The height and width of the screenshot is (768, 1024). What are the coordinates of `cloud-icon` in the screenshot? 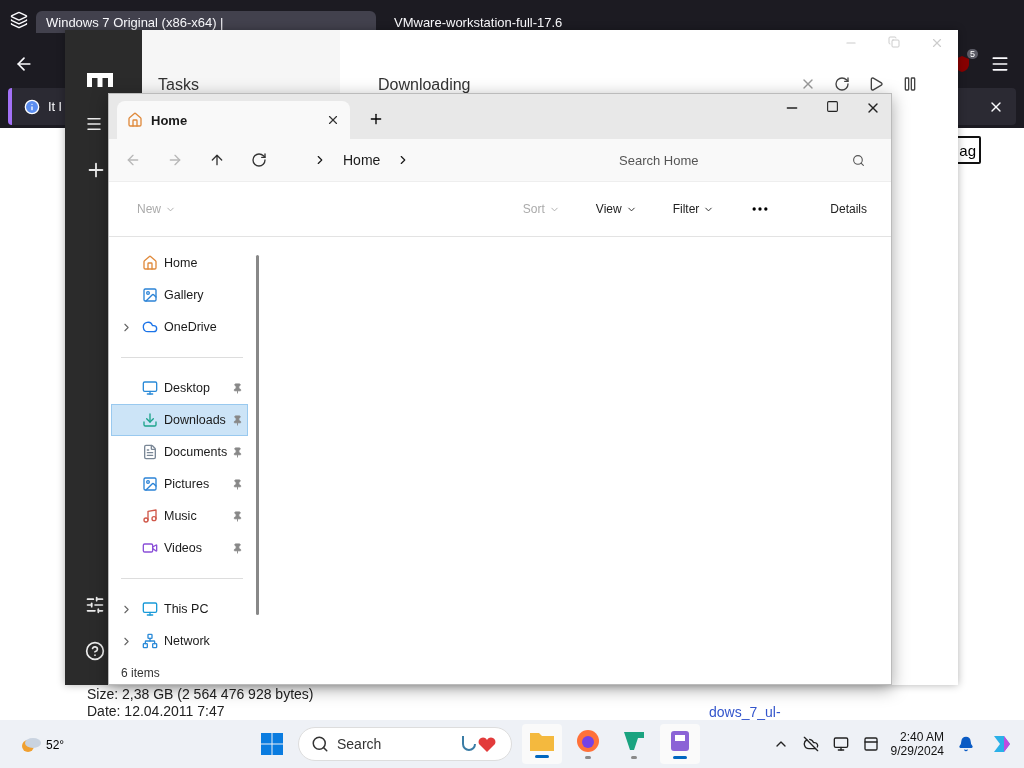 It's located at (150, 327).